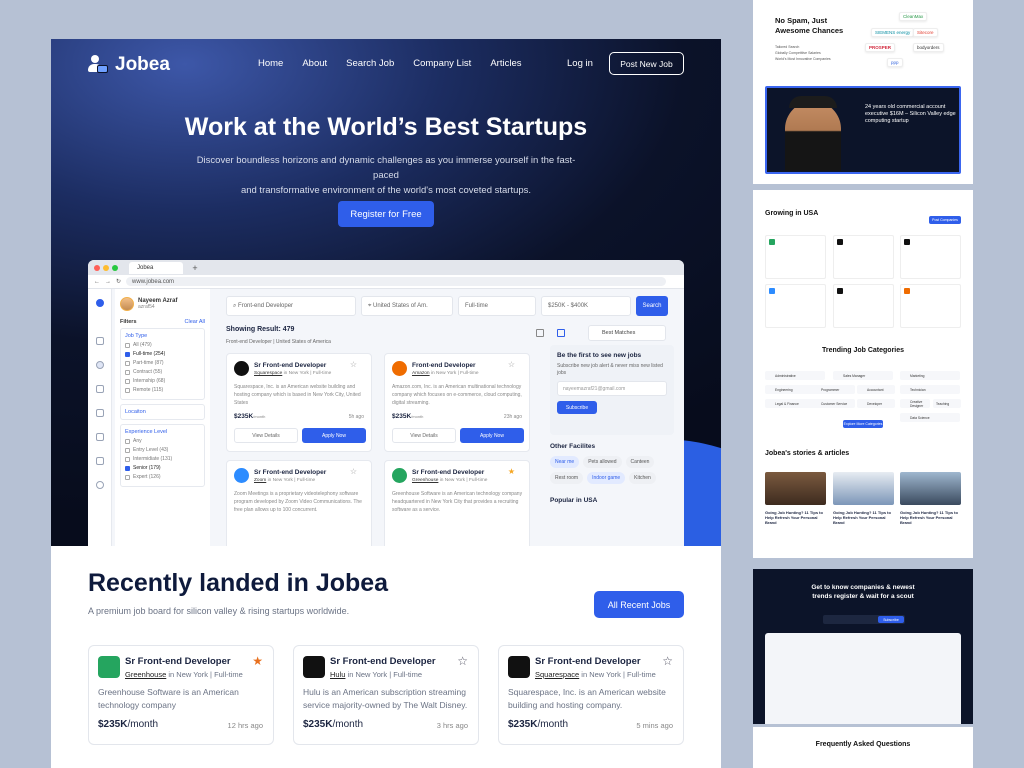 The height and width of the screenshot is (768, 1024). Describe the element at coordinates (129, 65) in the screenshot. I see `logo: Jobea` at that location.